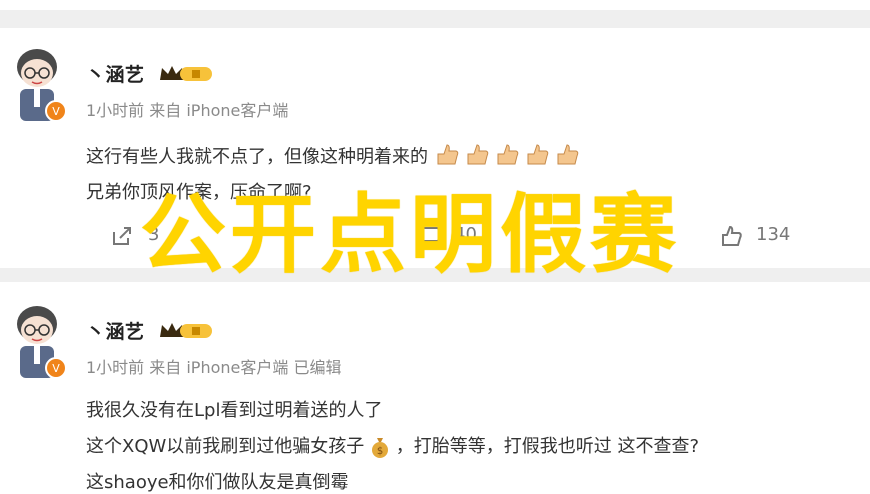 This screenshot has height=494, width=870. I want to click on post-text-line: 这行有些人我就不点了，但像这种明着来的, so click(335, 157).